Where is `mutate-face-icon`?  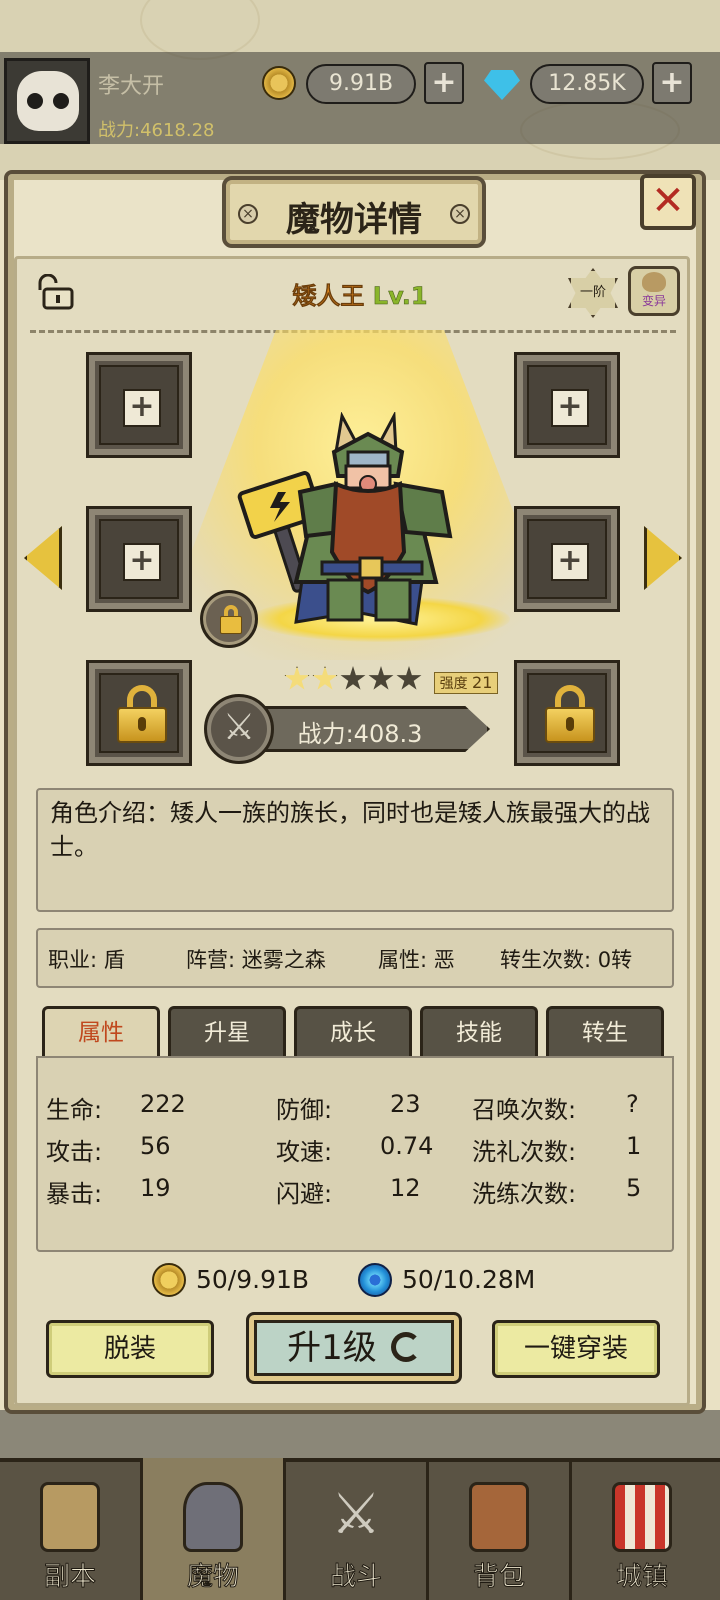
mutate-face-icon is located at coordinates (654, 282).